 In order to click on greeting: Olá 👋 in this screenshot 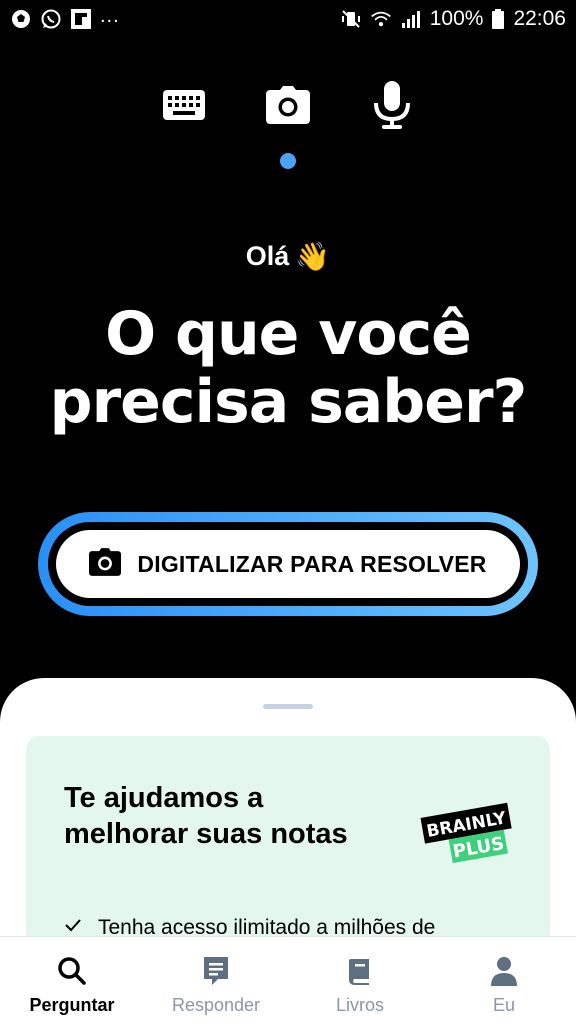, I will do `click(288, 256)`.